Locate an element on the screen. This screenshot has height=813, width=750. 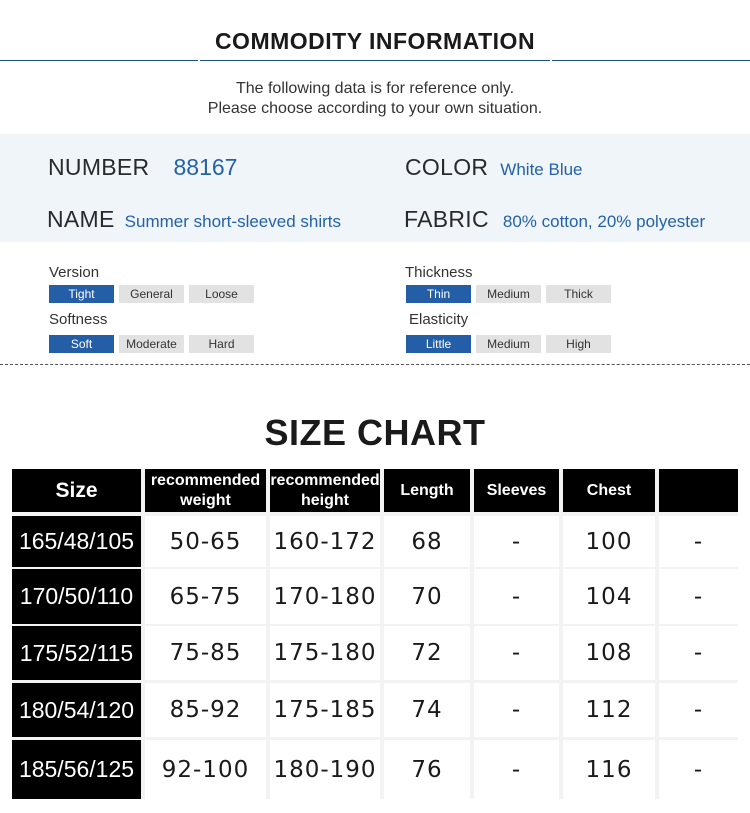
size-chart-title: SIZE CHART is located at coordinates (375, 432).